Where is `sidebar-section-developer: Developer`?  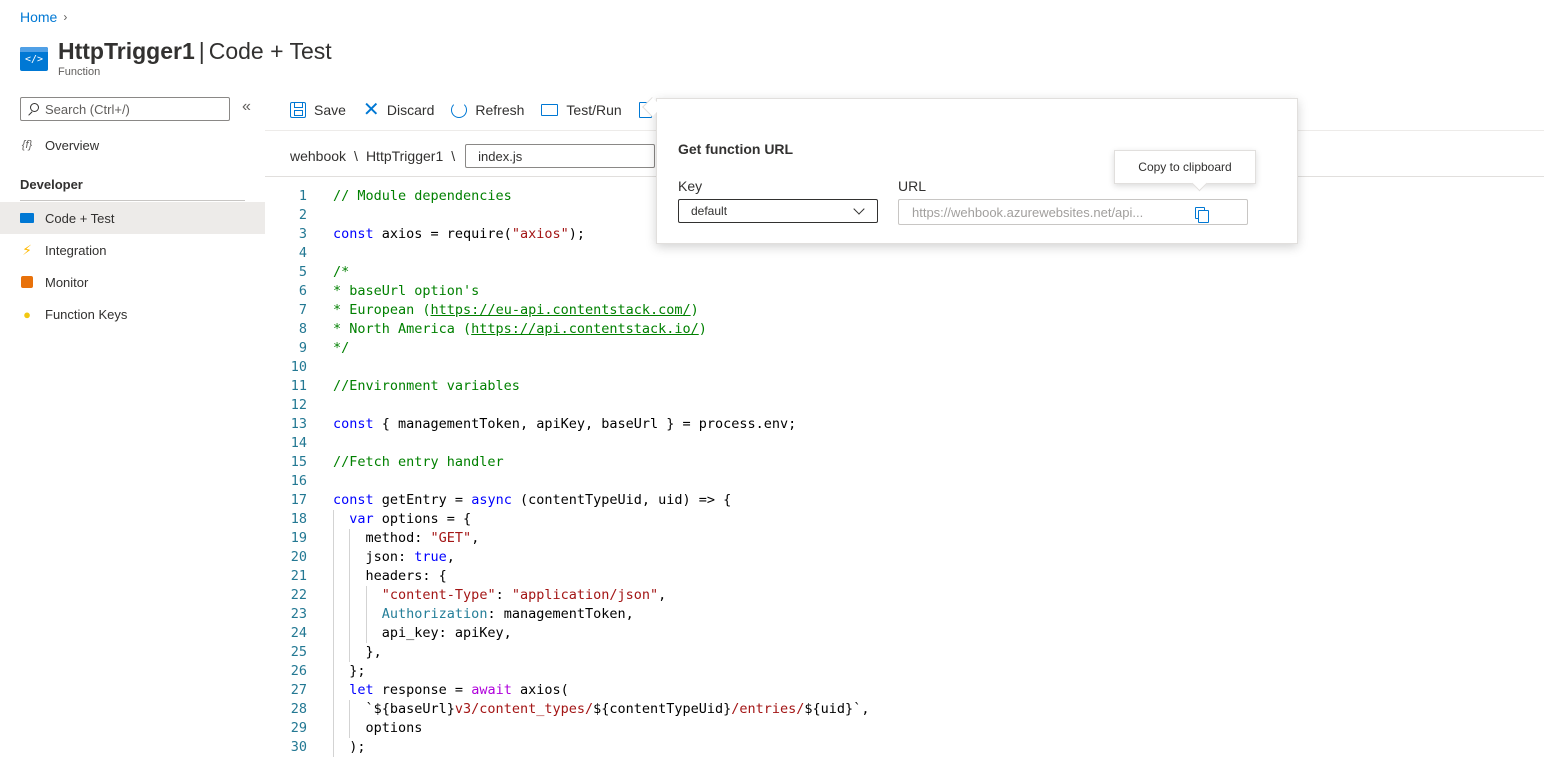 sidebar-section-developer: Developer is located at coordinates (51, 184).